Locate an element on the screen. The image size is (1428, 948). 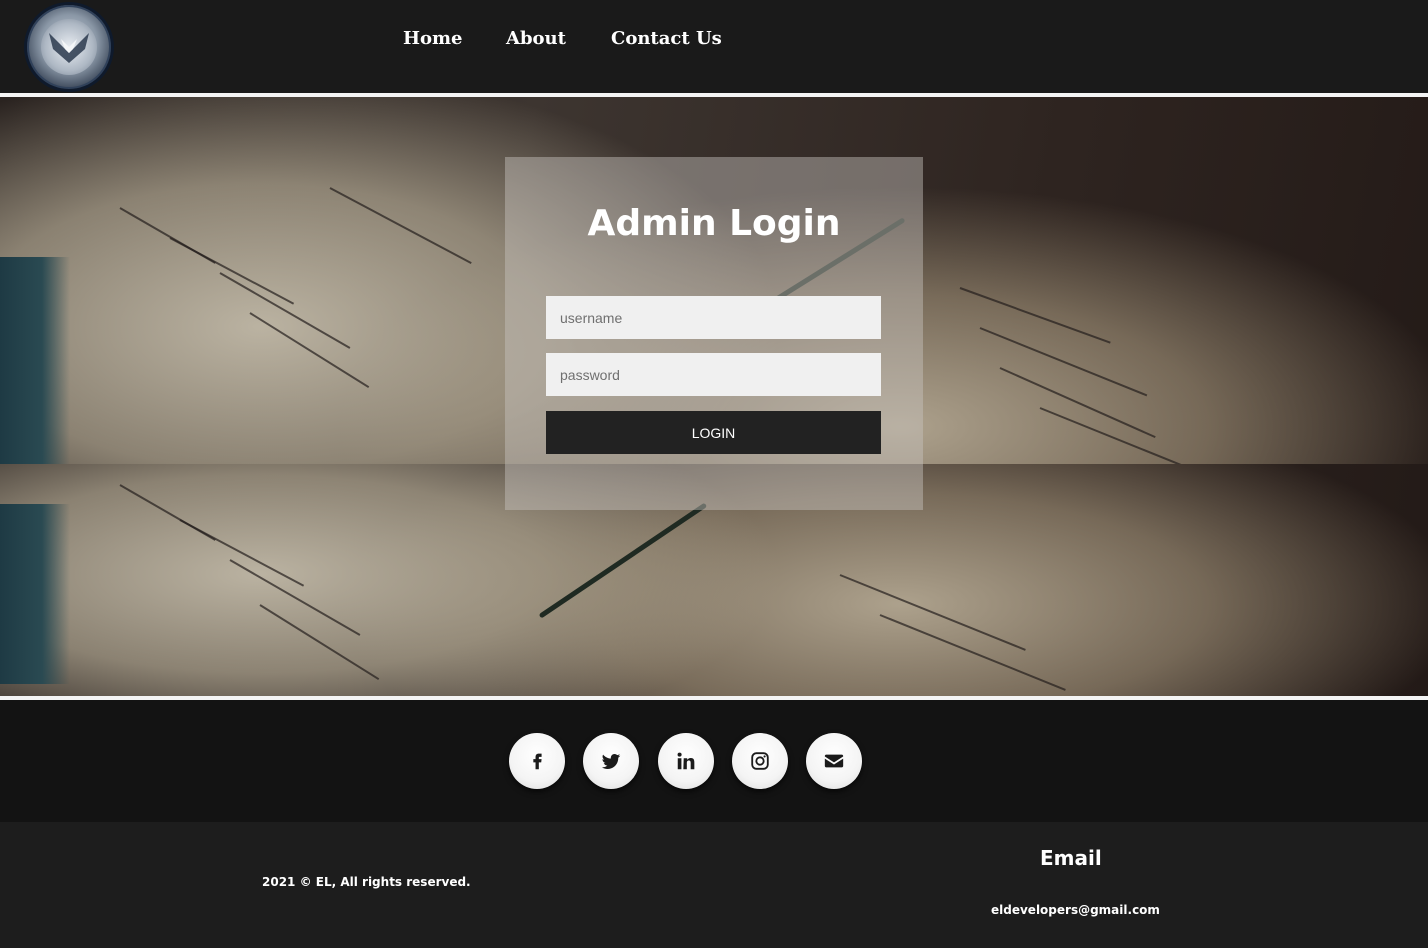
email-button is located at coordinates (834, 761).